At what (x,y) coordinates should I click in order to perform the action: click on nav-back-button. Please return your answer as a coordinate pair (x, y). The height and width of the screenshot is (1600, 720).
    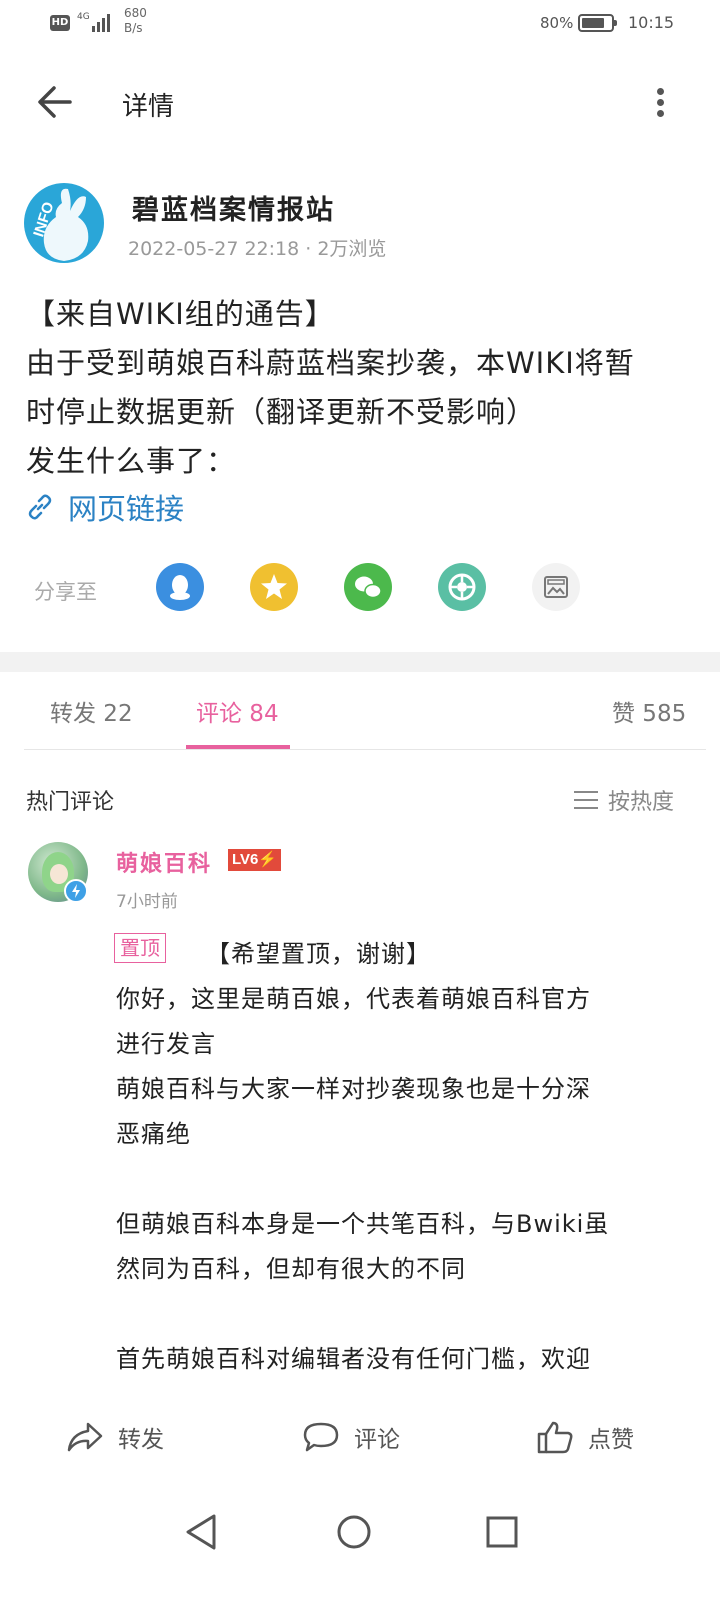
    Looking at the image, I should click on (202, 1532).